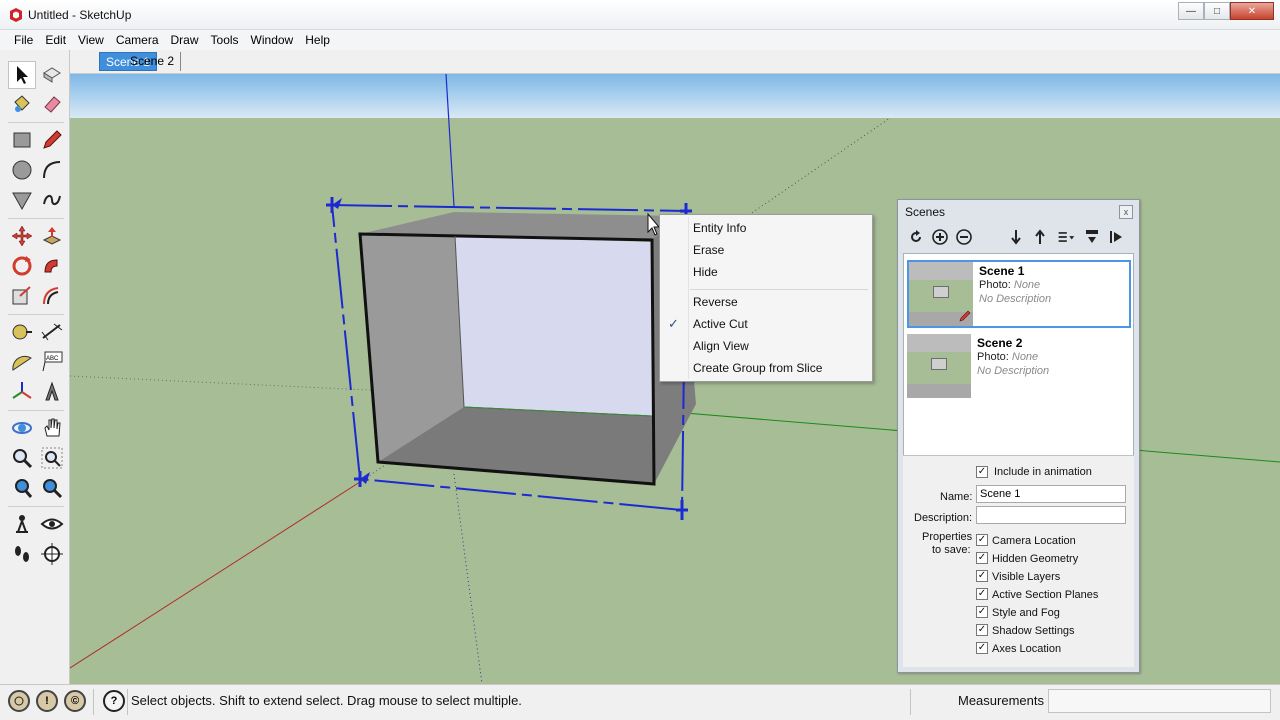  What do you see at coordinates (22, 104) in the screenshot?
I see `paint-bucket-icon` at bounding box center [22, 104].